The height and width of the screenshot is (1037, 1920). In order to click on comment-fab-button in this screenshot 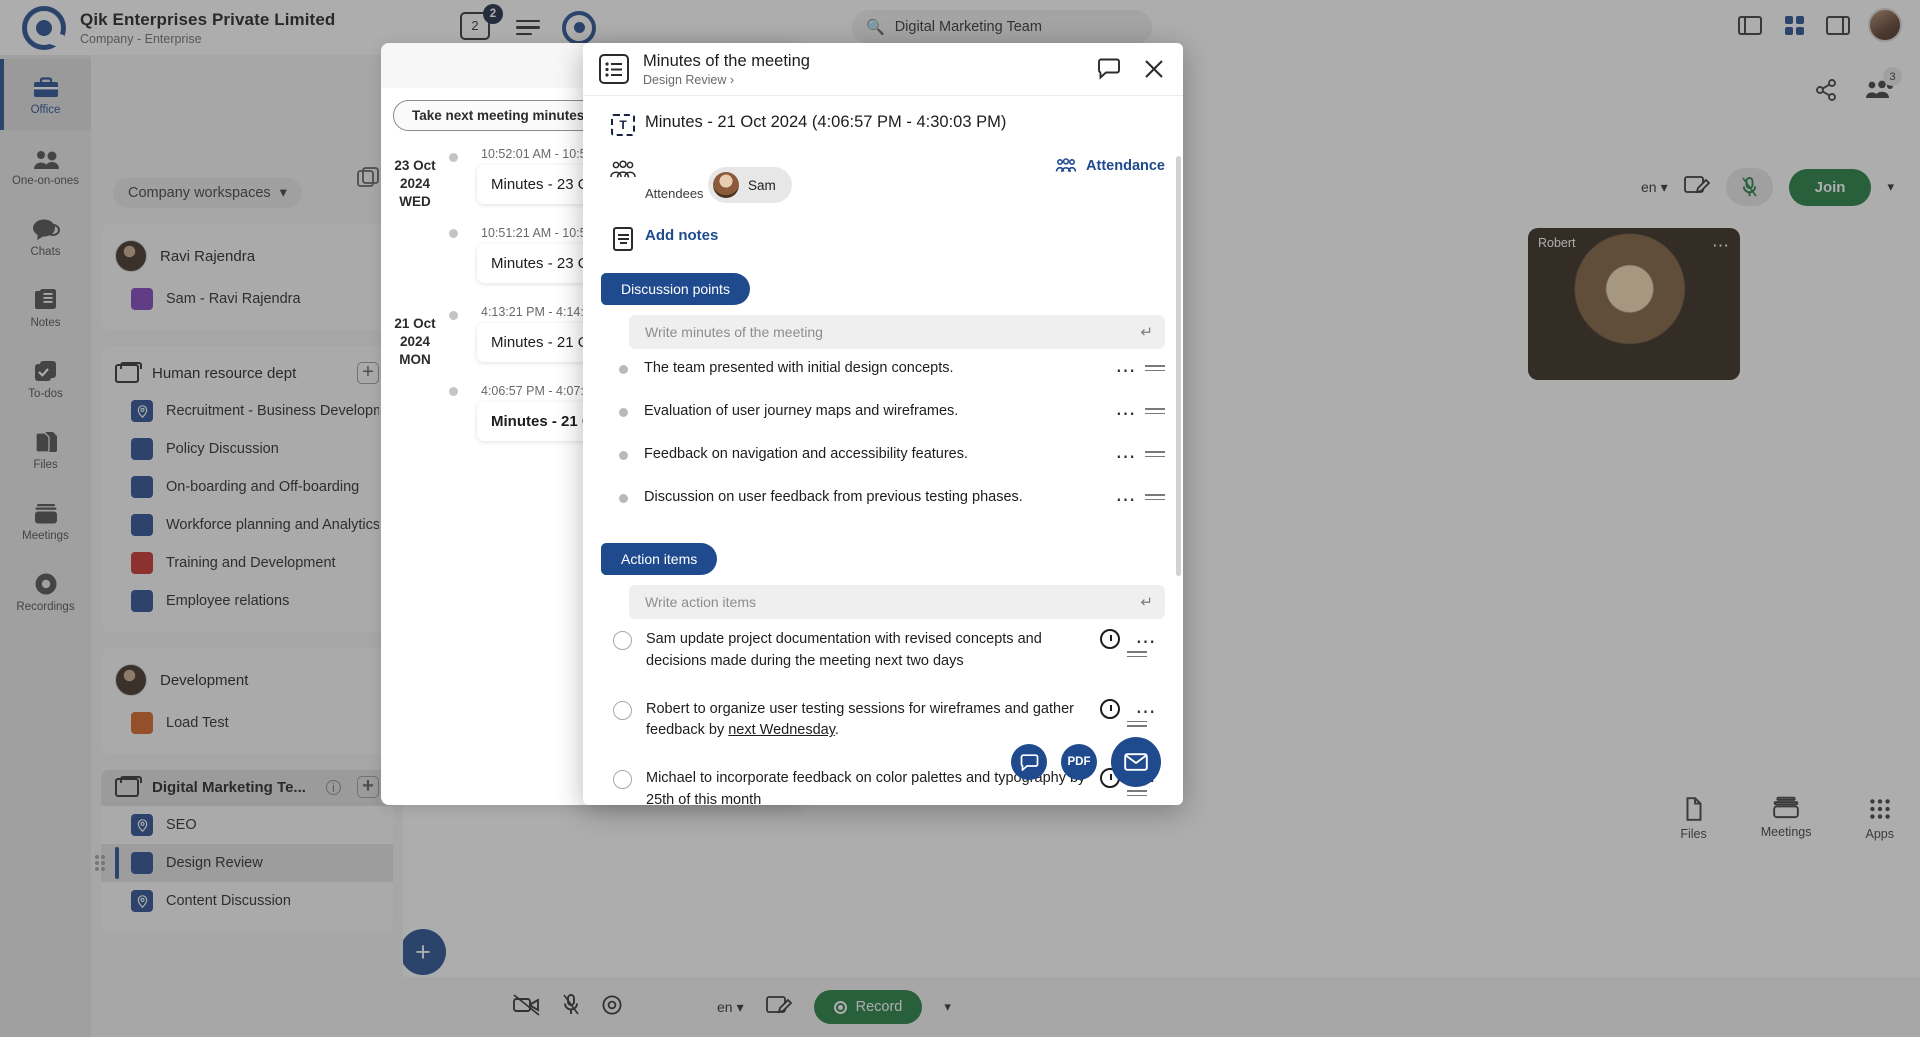, I will do `click(1029, 762)`.